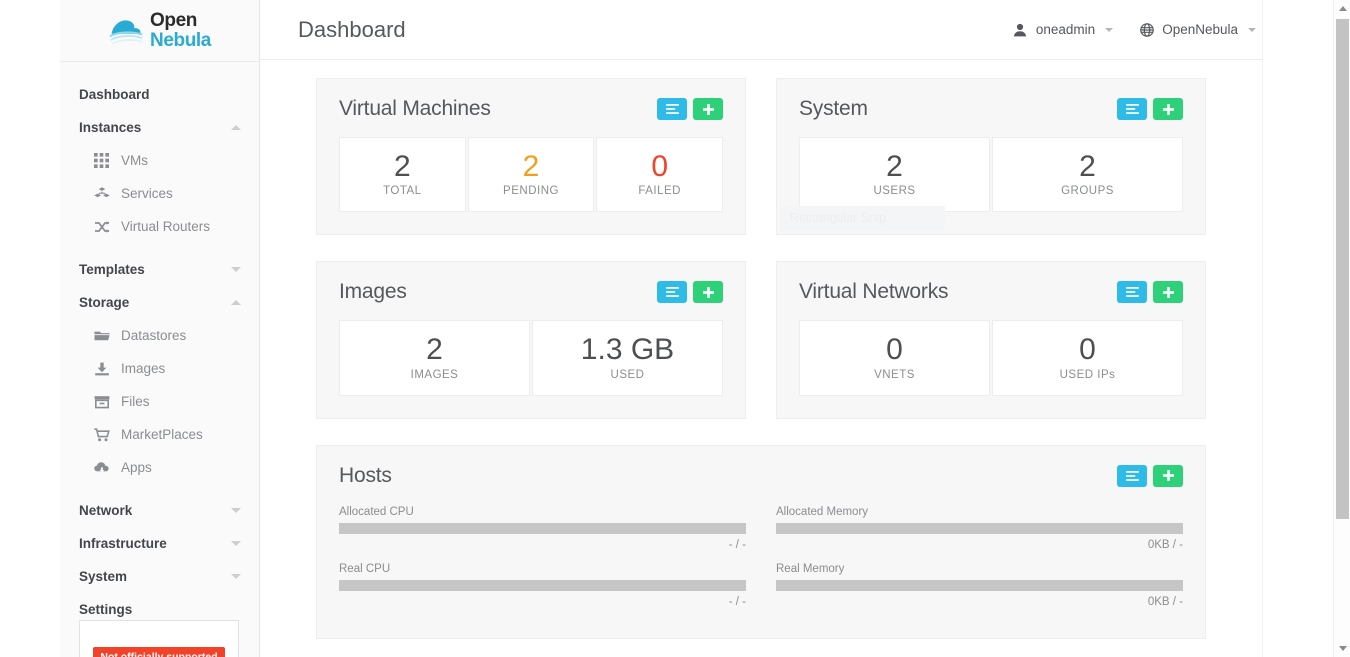 The width and height of the screenshot is (1350, 657). What do you see at coordinates (135, 401) in the screenshot?
I see `sidebar-label-files: Files` at bounding box center [135, 401].